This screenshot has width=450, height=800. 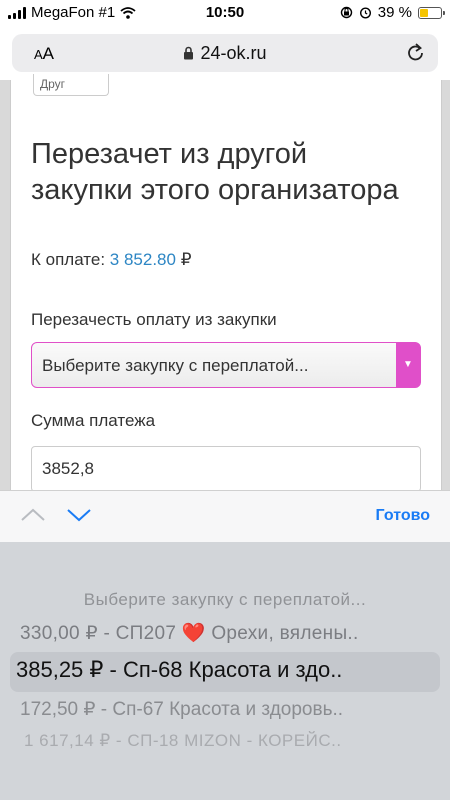 I want to click on next-field-icon, so click(x=79, y=515).